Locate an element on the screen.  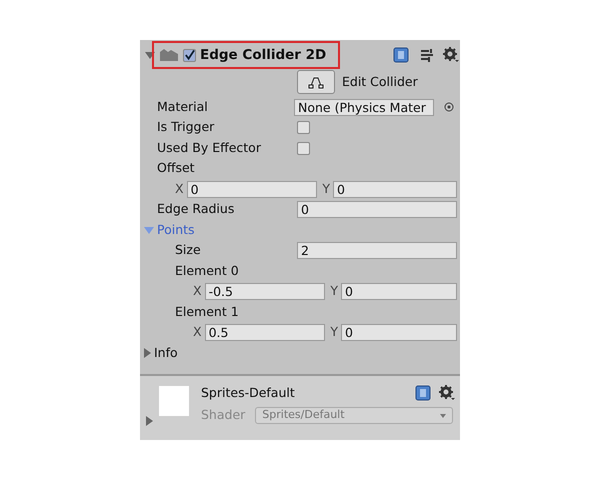
component-title: Edge Collider 2D is located at coordinates (263, 55).